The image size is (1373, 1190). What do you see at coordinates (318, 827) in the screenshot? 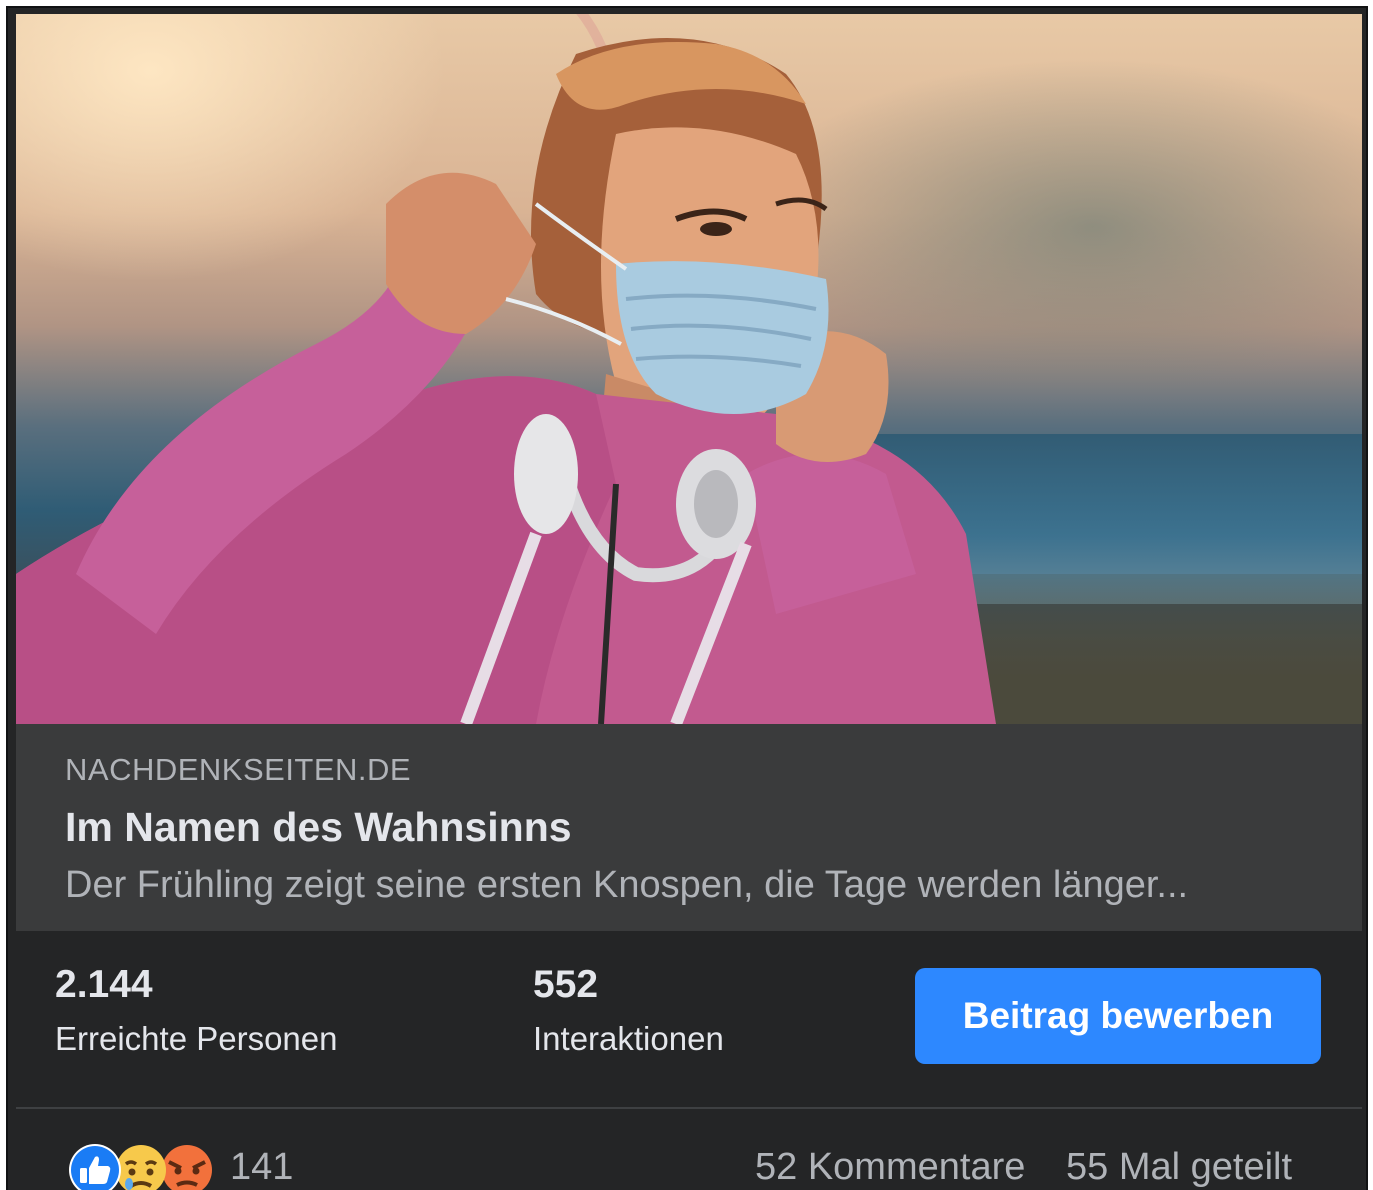
I see `link-title: Im Namen des Wahnsinns` at bounding box center [318, 827].